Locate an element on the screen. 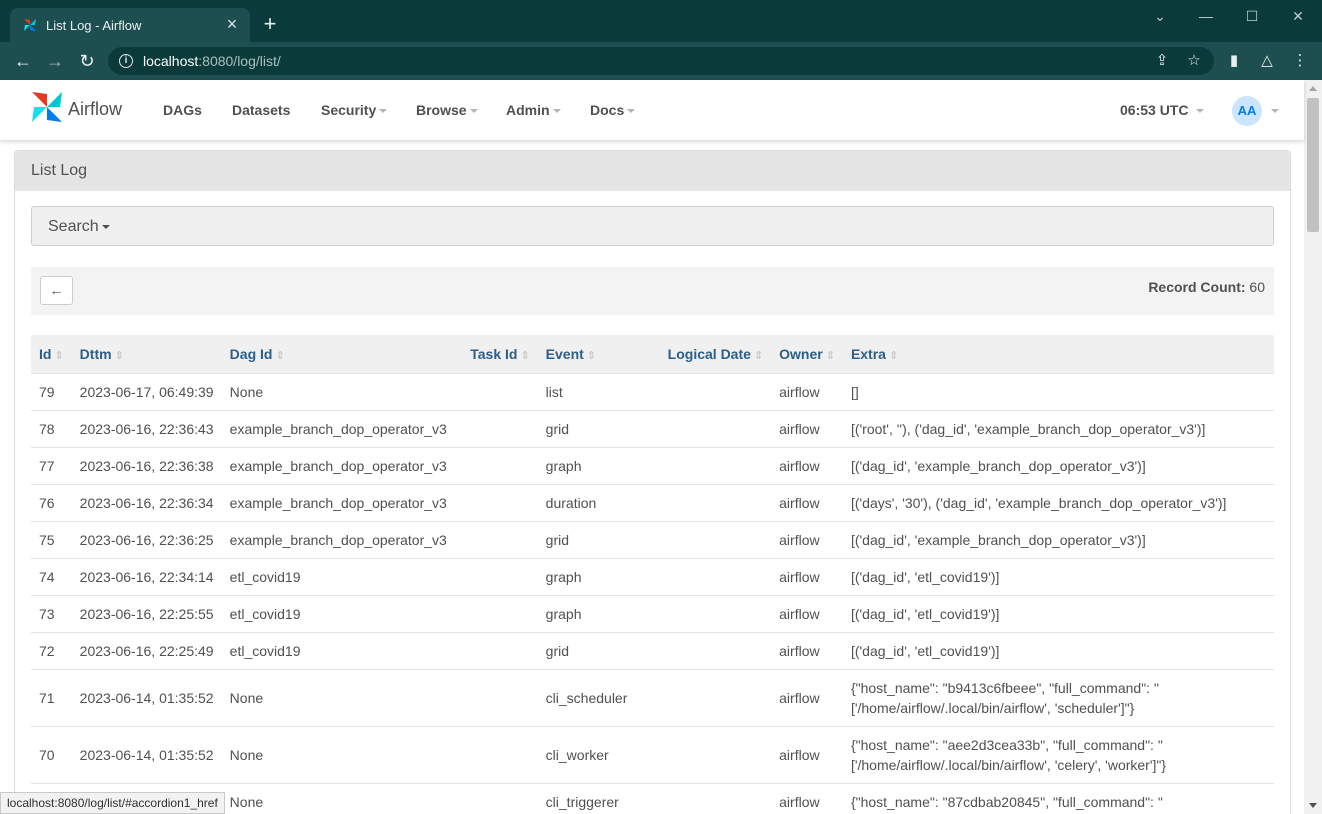 This screenshot has width=1322, height=814. close-tab-icon: × is located at coordinates (232, 24).